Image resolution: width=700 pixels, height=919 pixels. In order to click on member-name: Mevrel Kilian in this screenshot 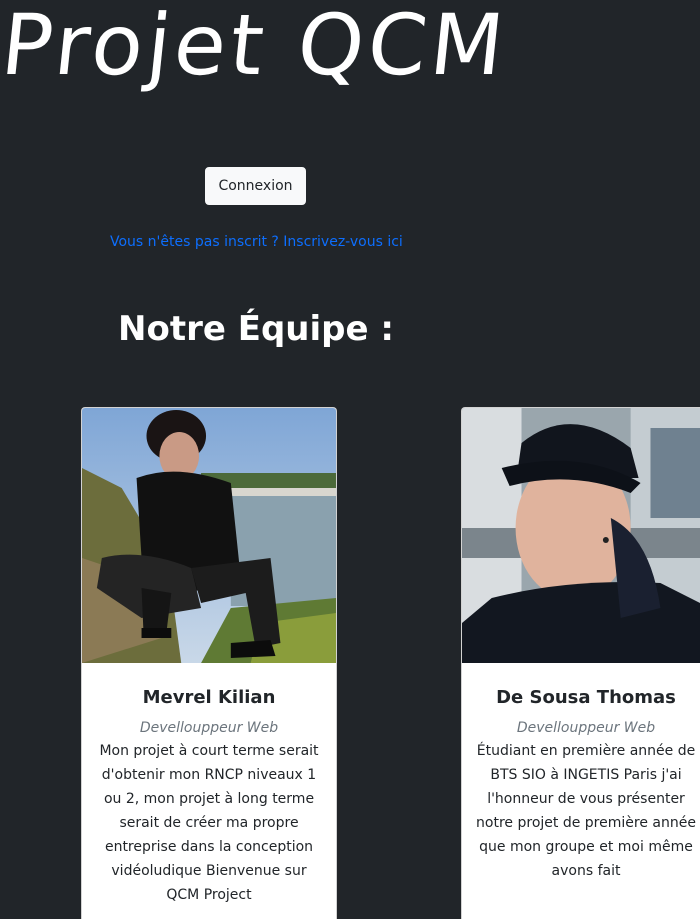, I will do `click(209, 697)`.